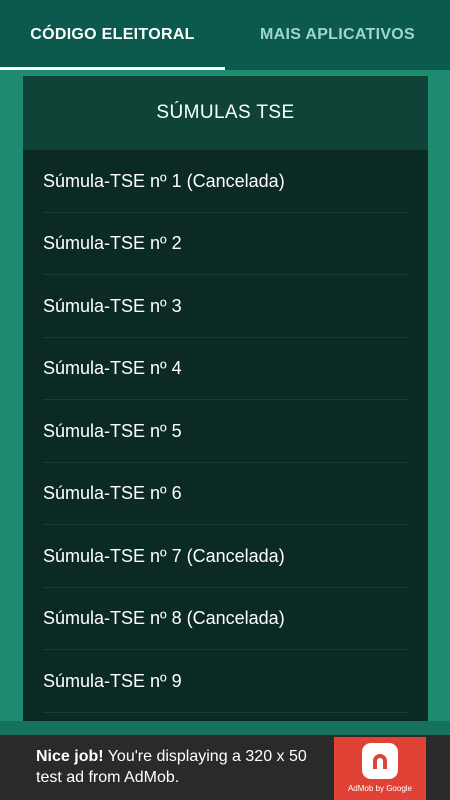 This screenshot has height=800, width=450. I want to click on panel-bottom-strip, so click(225, 728).